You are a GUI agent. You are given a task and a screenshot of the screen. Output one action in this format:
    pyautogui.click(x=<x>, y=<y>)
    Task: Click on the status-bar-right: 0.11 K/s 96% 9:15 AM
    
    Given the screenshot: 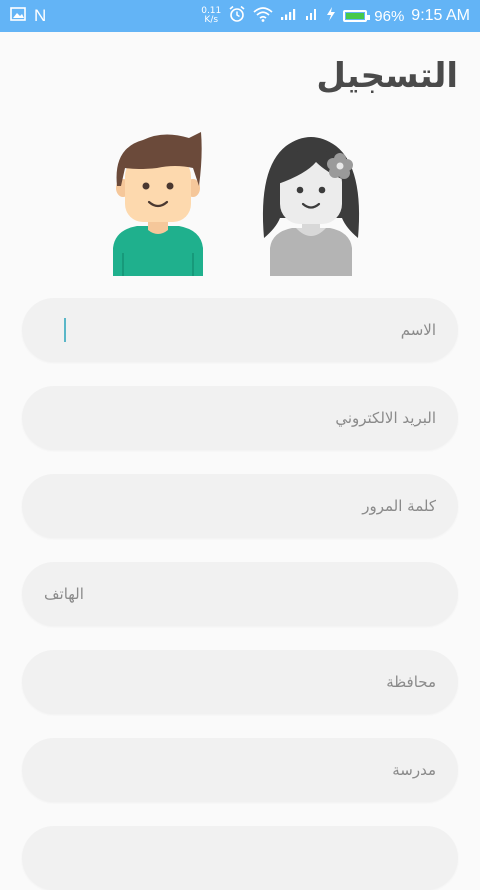 What is the action you would take?
    pyautogui.click(x=335, y=16)
    